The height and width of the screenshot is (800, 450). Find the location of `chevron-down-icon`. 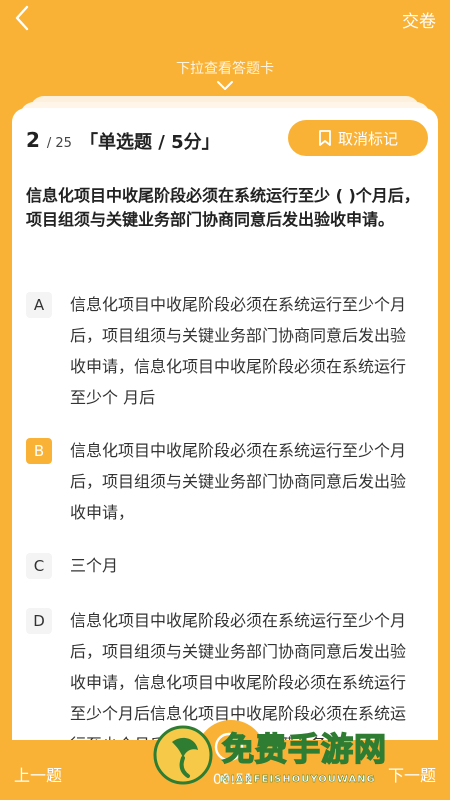

chevron-down-icon is located at coordinates (225, 86).